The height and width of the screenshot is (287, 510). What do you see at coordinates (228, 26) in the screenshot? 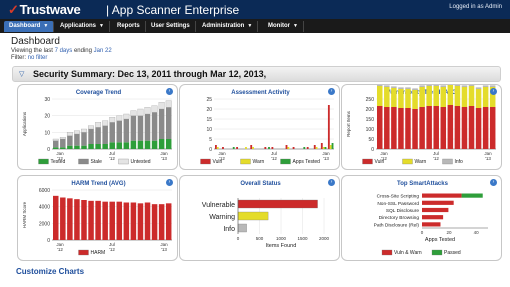
I see `nav-administration: Administration ▼` at bounding box center [228, 26].